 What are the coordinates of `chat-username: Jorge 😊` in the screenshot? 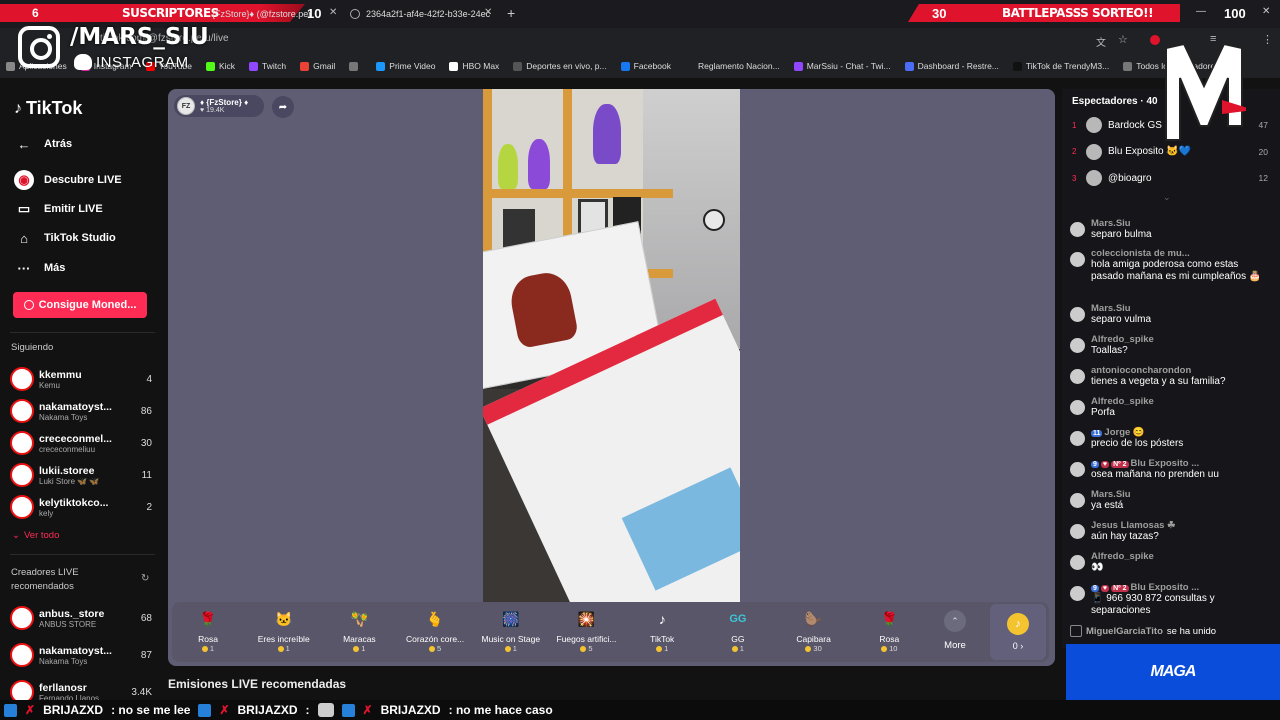 It's located at (1124, 432).